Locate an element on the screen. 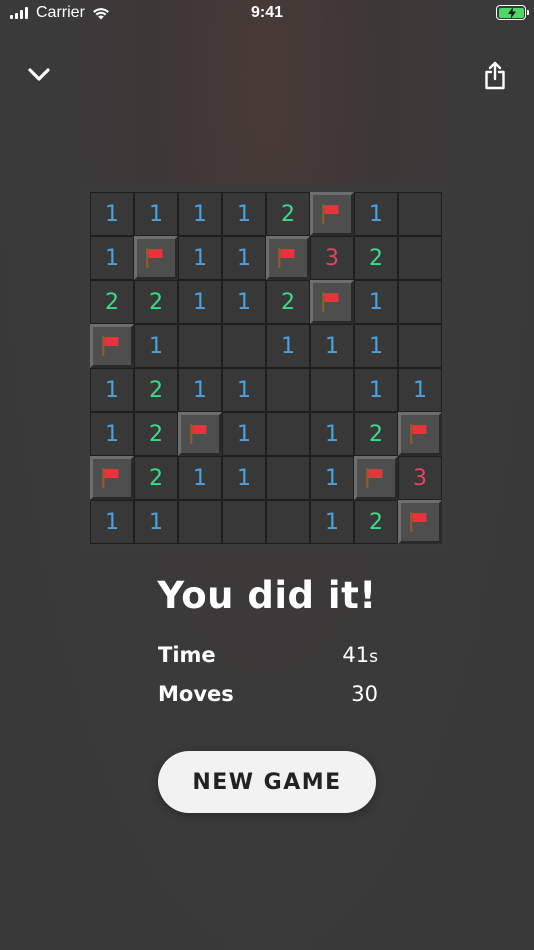 The height and width of the screenshot is (950, 534). battery-tip is located at coordinates (528, 12).